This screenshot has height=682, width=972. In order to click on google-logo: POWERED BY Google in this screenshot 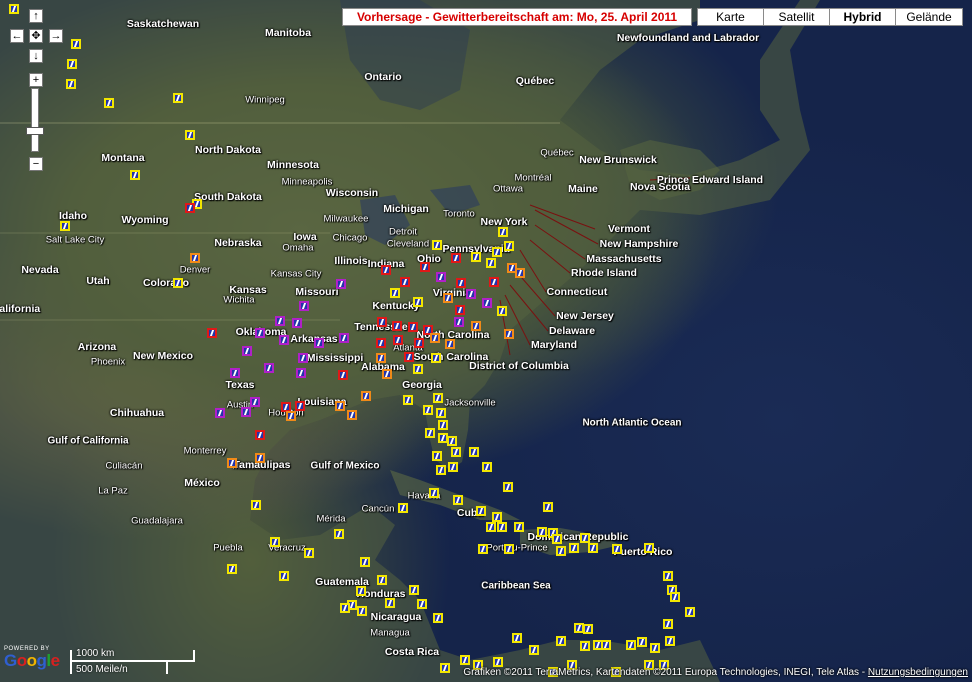, I will do `click(32, 658)`.